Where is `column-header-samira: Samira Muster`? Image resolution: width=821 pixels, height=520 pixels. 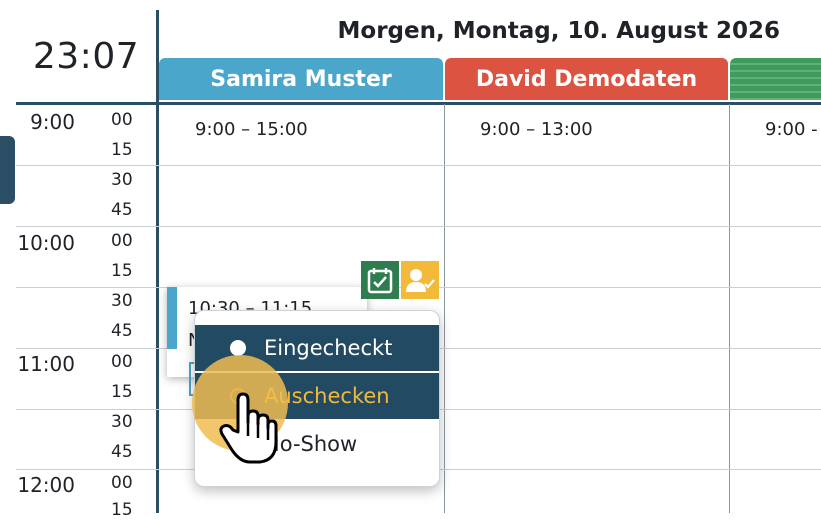
column-header-samira: Samira Muster is located at coordinates (301, 79).